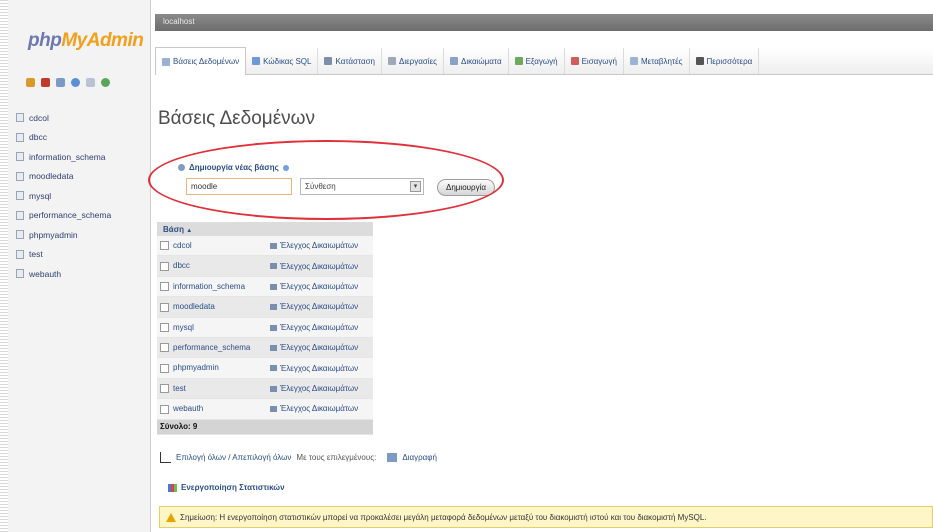  What do you see at coordinates (233, 457) in the screenshot?
I see `select-all-link: Επιλογή όλων / Απεπιλογή όλων` at bounding box center [233, 457].